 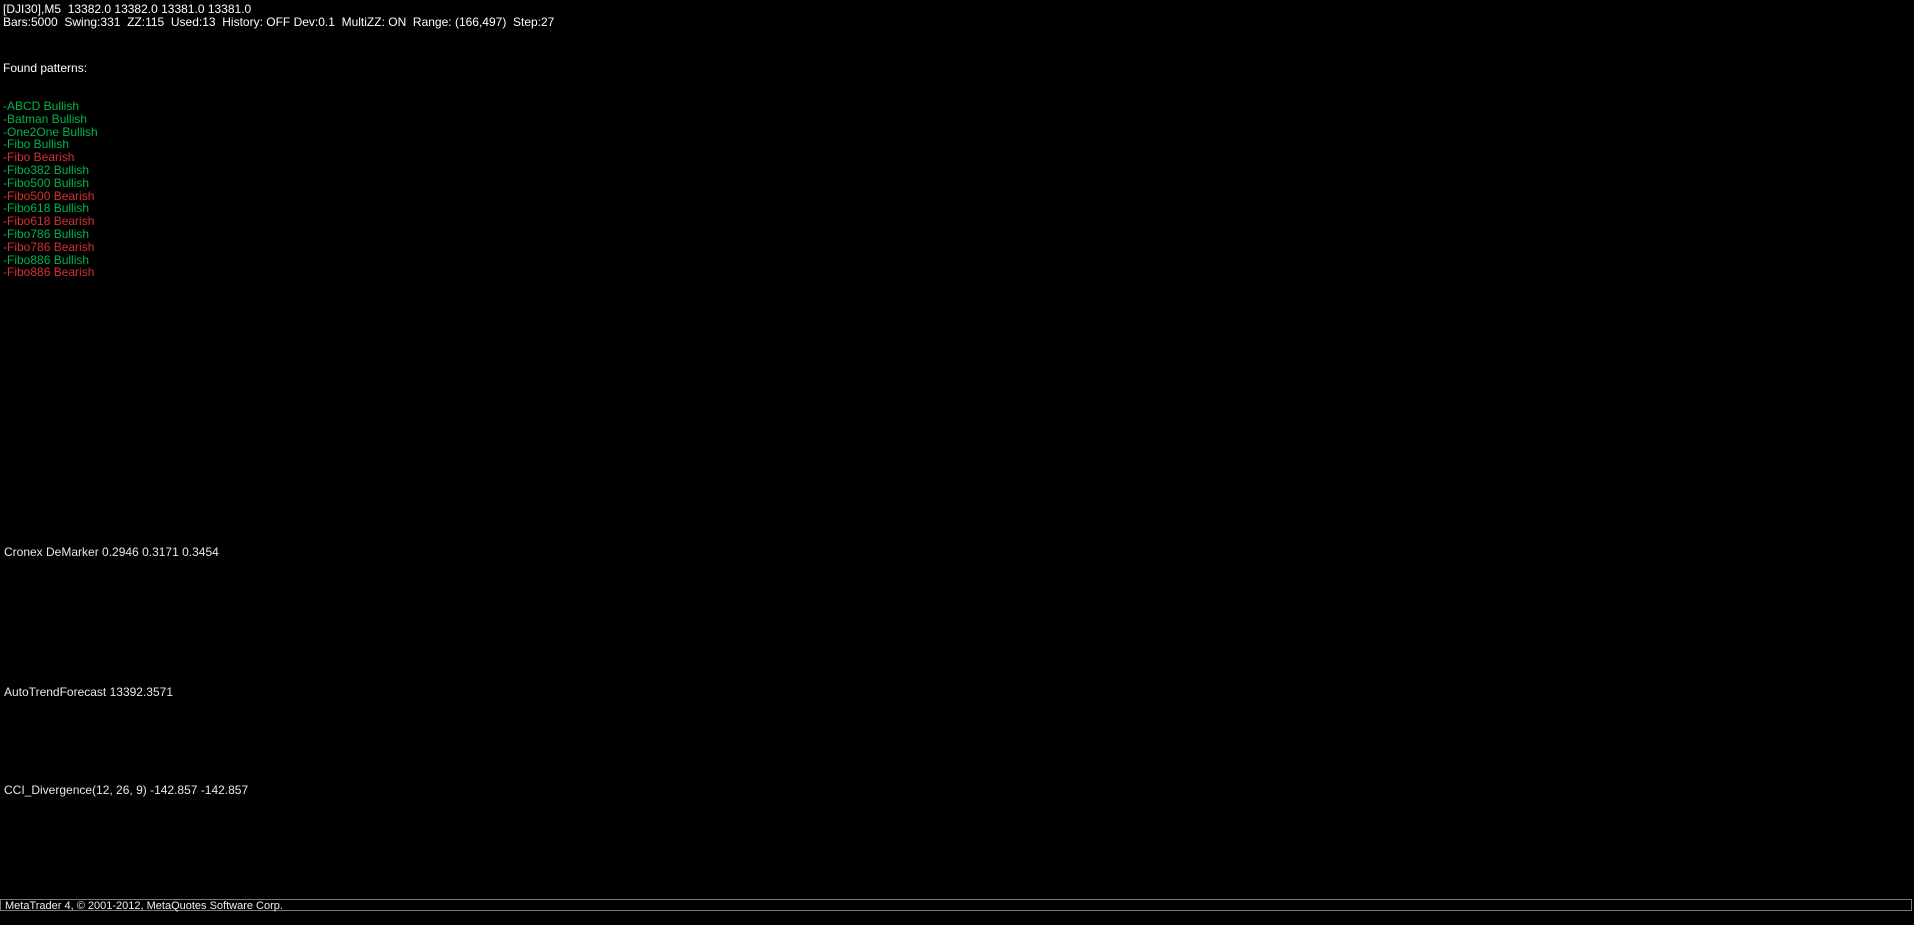 What do you see at coordinates (46, 169) in the screenshot?
I see `pattern-item: -Fibo382 Bullish` at bounding box center [46, 169].